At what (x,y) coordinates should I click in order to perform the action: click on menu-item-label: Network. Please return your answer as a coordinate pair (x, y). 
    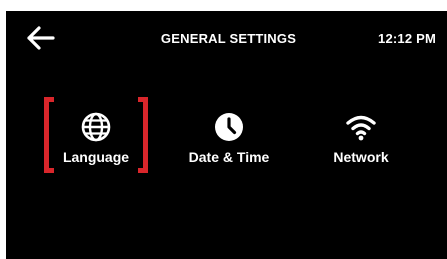
    Looking at the image, I should click on (361, 157).